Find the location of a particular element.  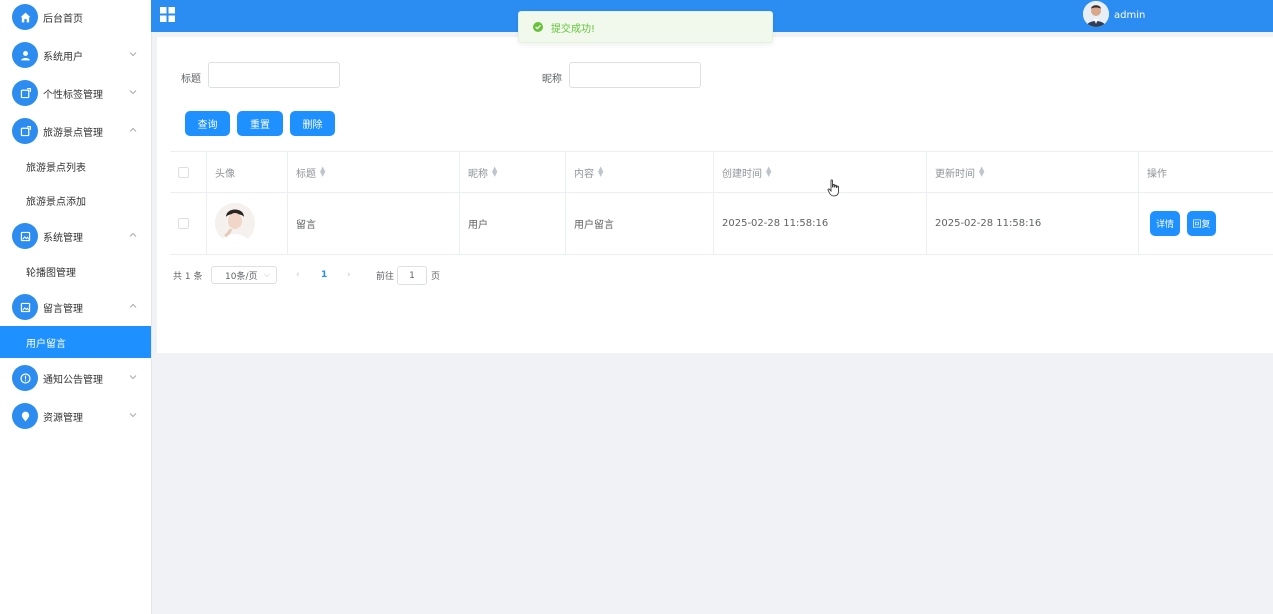

sidebar-subitem-carousel: 轮播图管理 is located at coordinates (75, 271).